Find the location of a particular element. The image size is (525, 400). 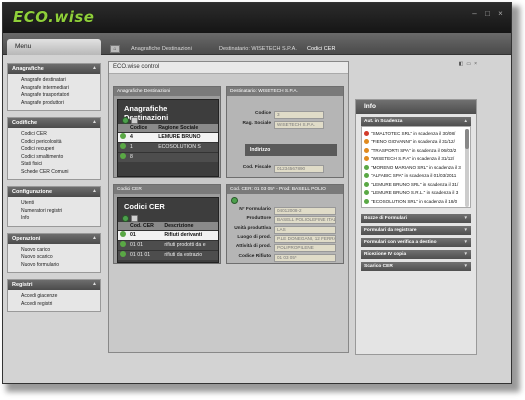

sidebar-item: Anagrafe produttori is located at coordinates (60, 104).